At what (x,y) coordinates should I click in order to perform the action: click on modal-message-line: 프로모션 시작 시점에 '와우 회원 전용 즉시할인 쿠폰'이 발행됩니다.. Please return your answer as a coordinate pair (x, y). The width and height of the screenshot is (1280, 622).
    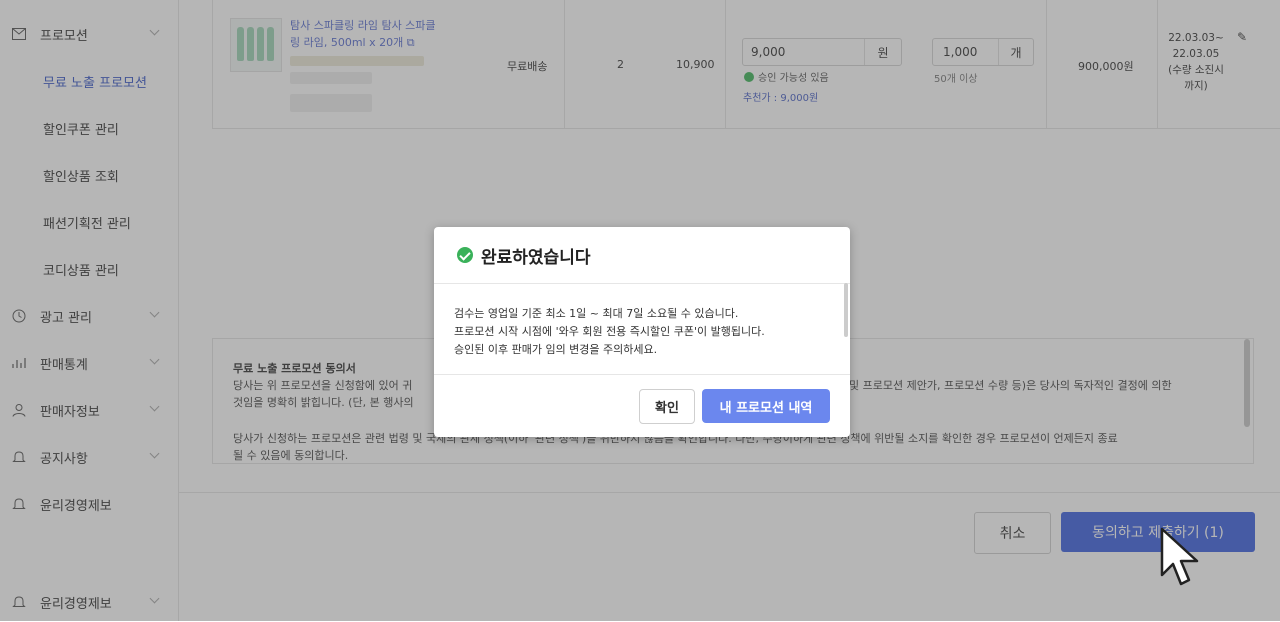
    Looking at the image, I should click on (609, 331).